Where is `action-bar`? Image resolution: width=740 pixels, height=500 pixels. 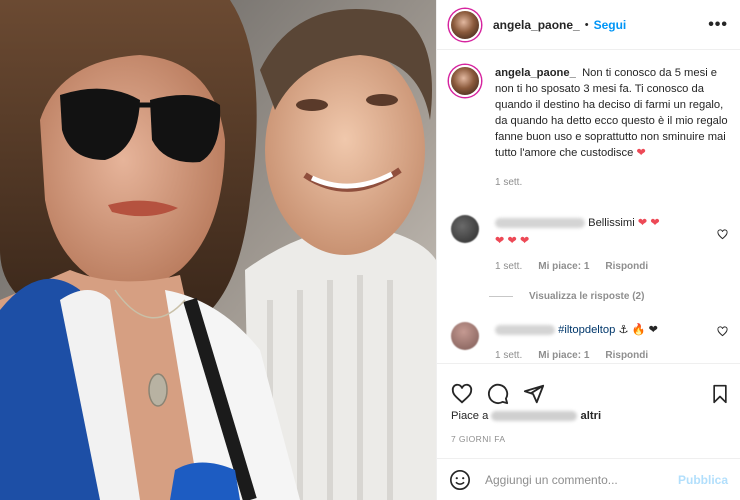
action-bar is located at coordinates (588, 387).